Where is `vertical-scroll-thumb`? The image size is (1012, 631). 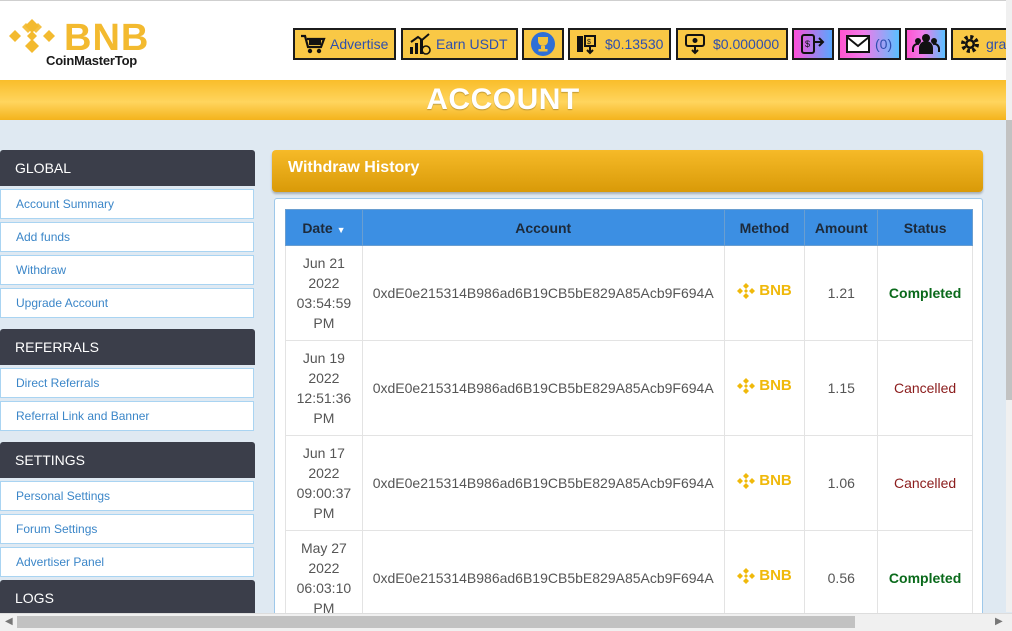
vertical-scroll-thumb is located at coordinates (1009, 260).